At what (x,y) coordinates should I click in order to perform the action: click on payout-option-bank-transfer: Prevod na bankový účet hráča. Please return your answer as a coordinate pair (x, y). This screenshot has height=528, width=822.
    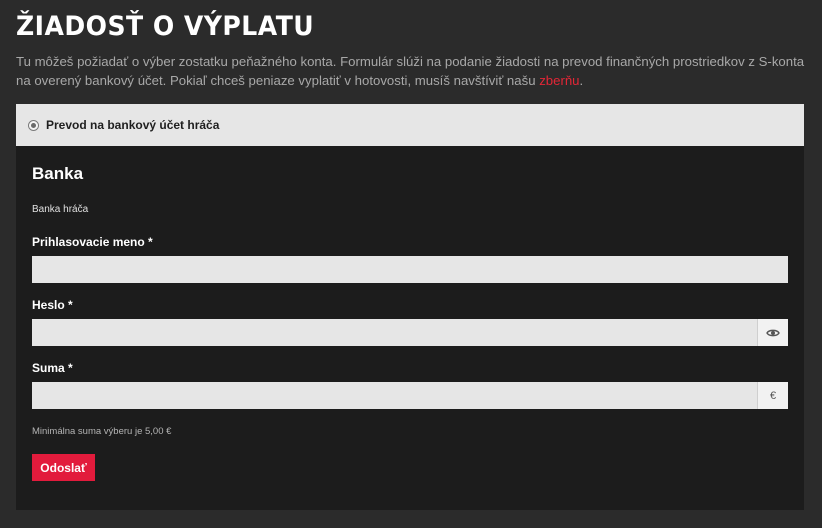
    Looking at the image, I should click on (410, 125).